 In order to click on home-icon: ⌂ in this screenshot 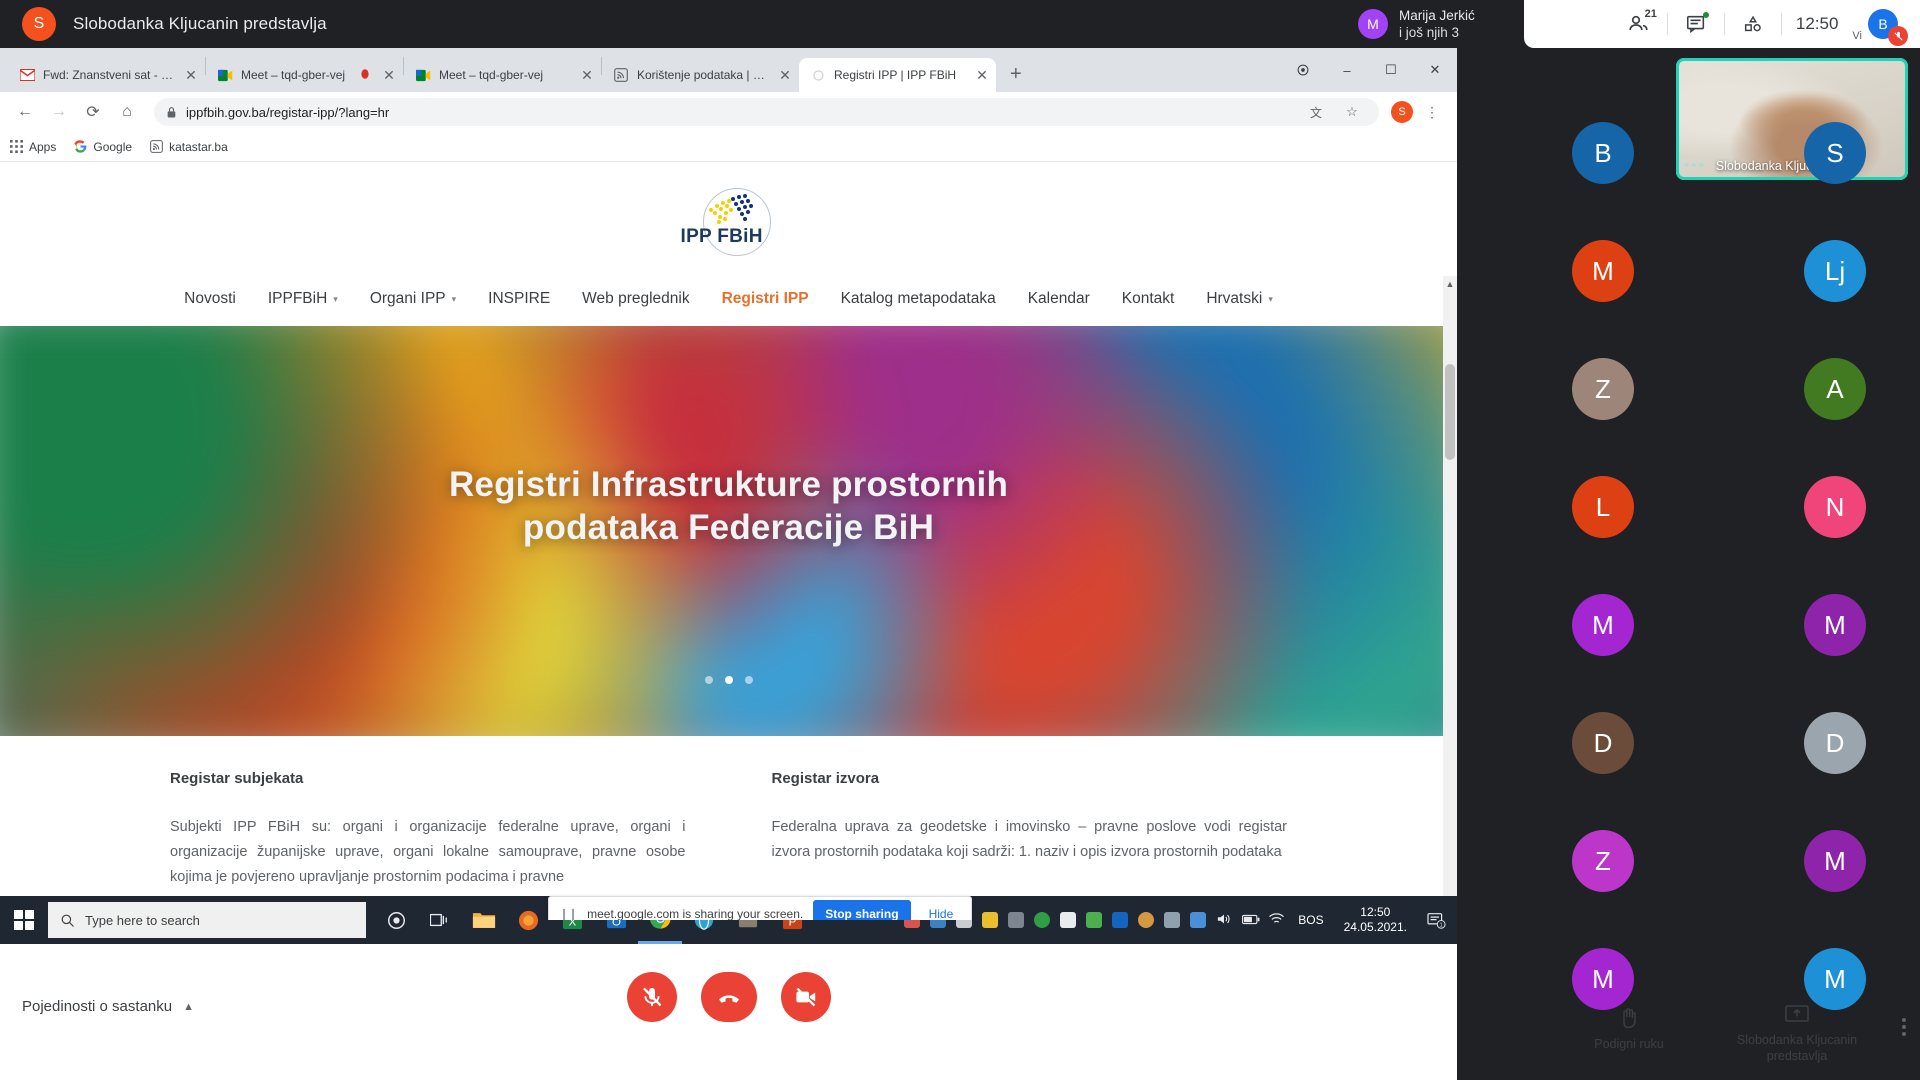, I will do `click(127, 112)`.